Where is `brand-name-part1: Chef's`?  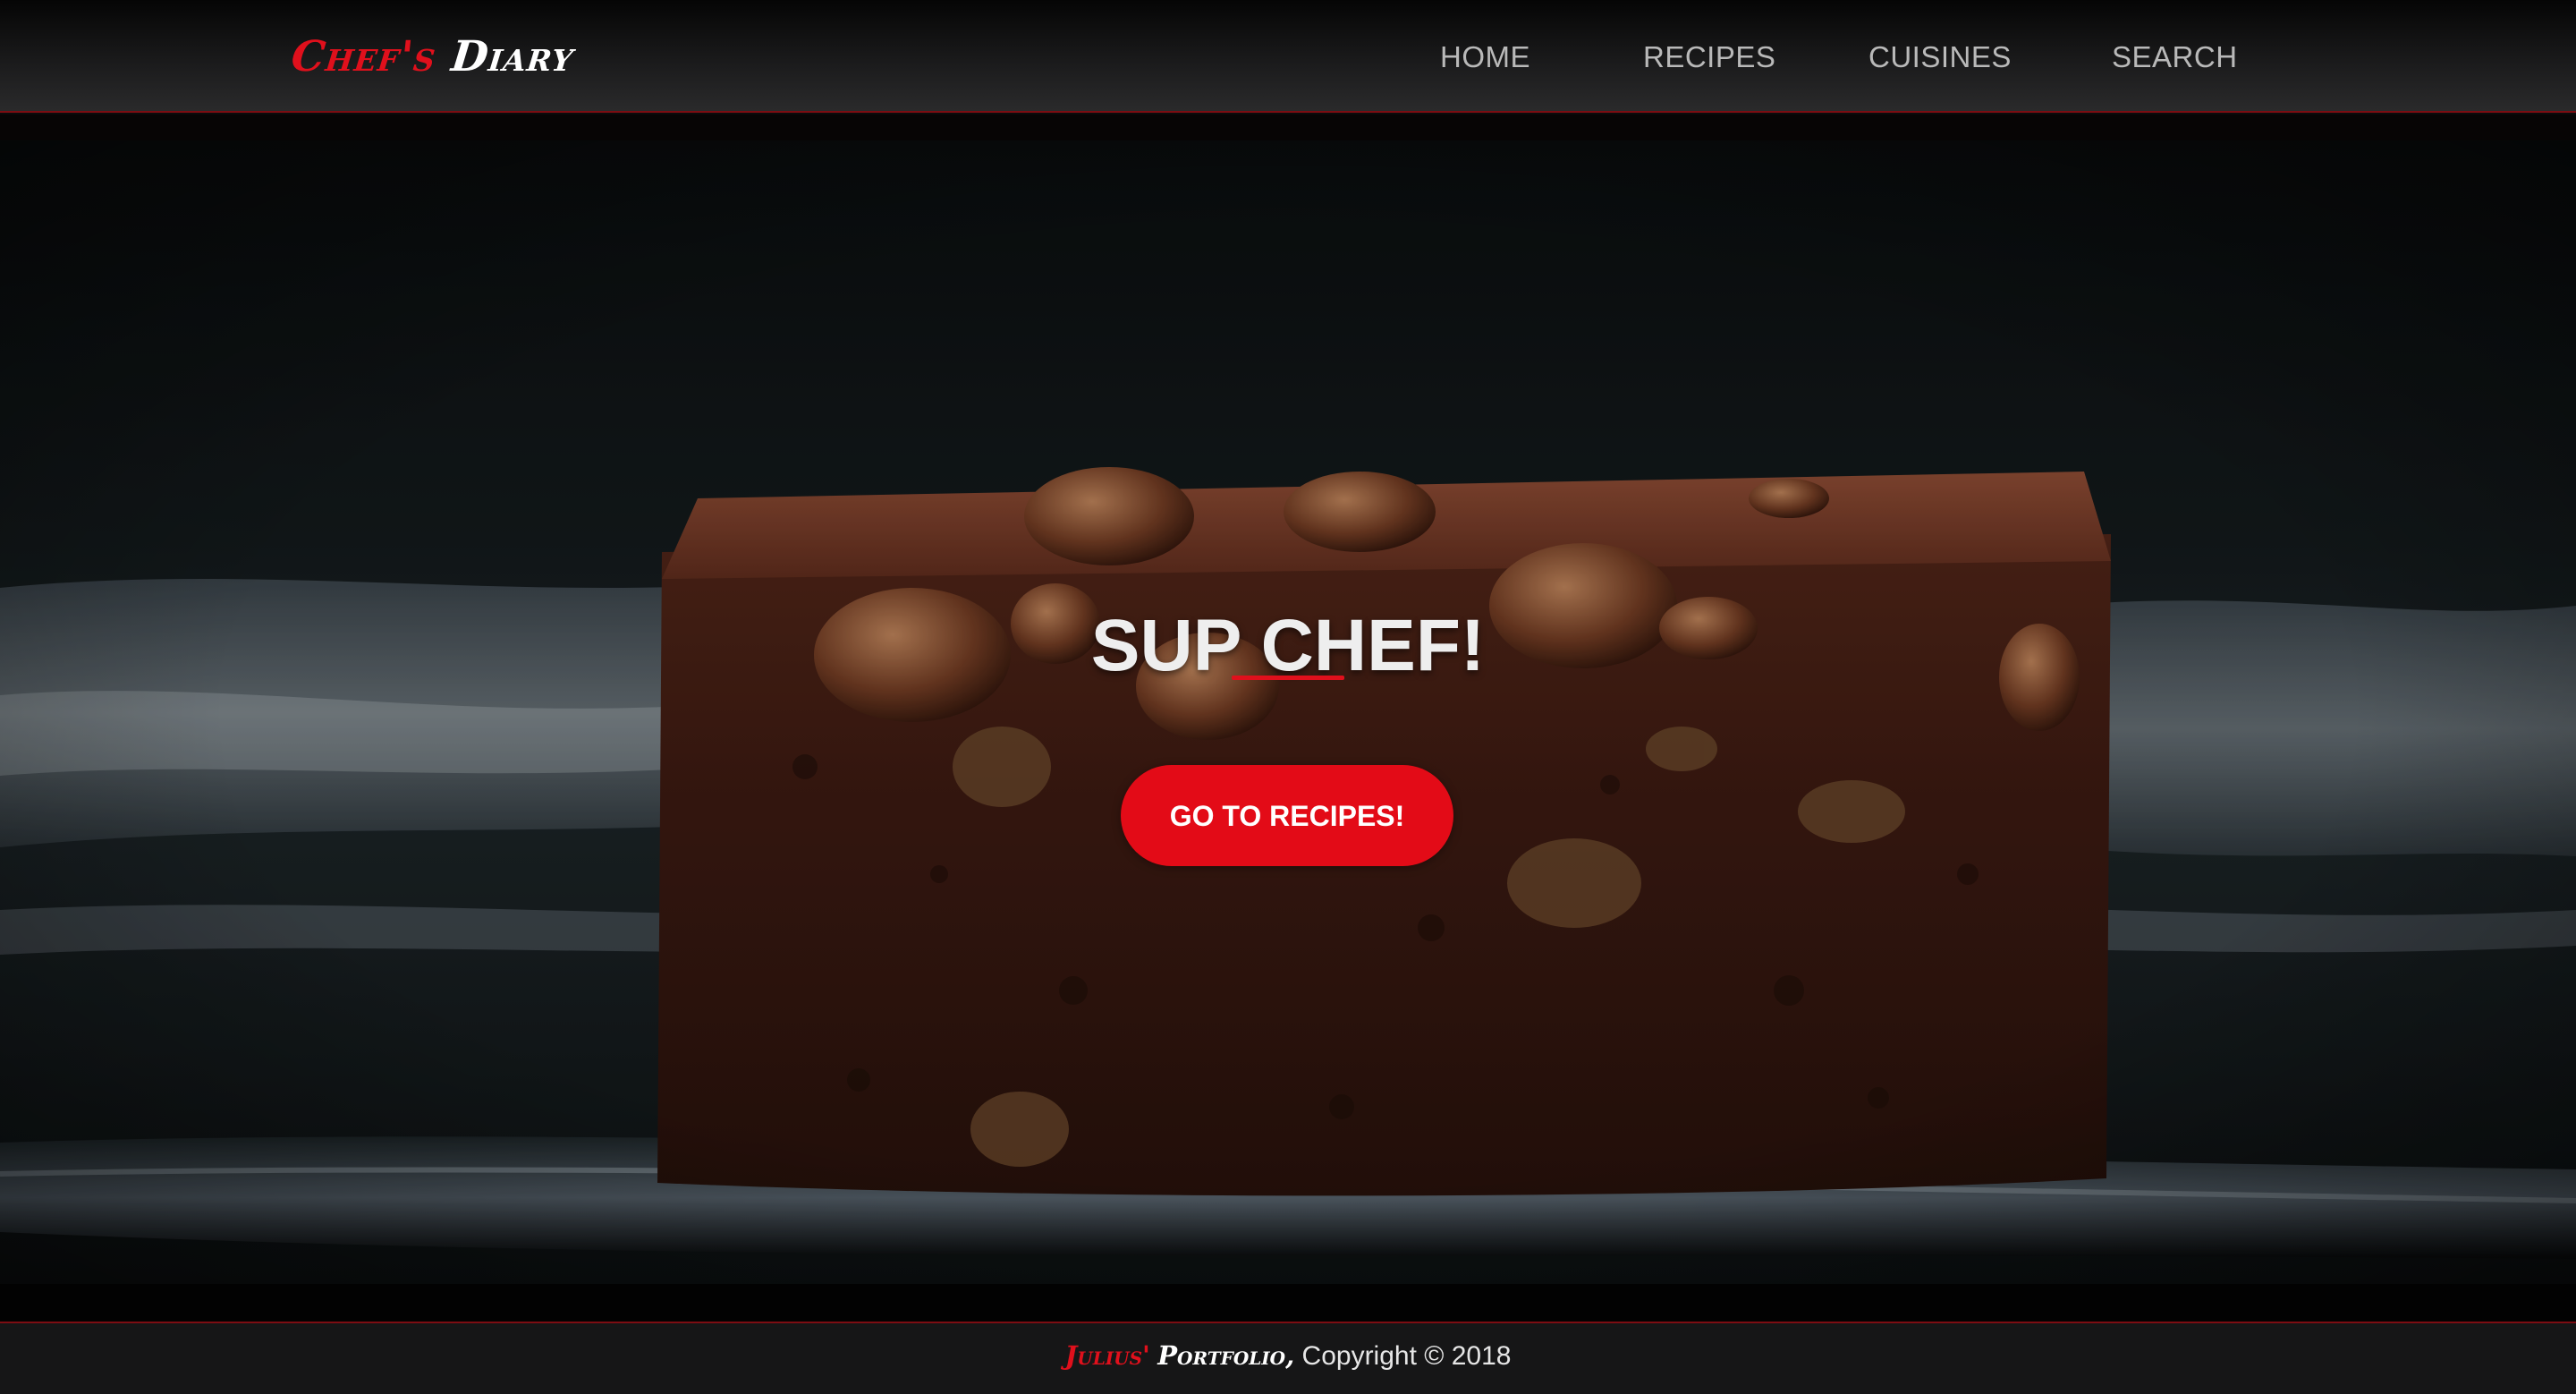
brand-name-part1: Chef's is located at coordinates (364, 56).